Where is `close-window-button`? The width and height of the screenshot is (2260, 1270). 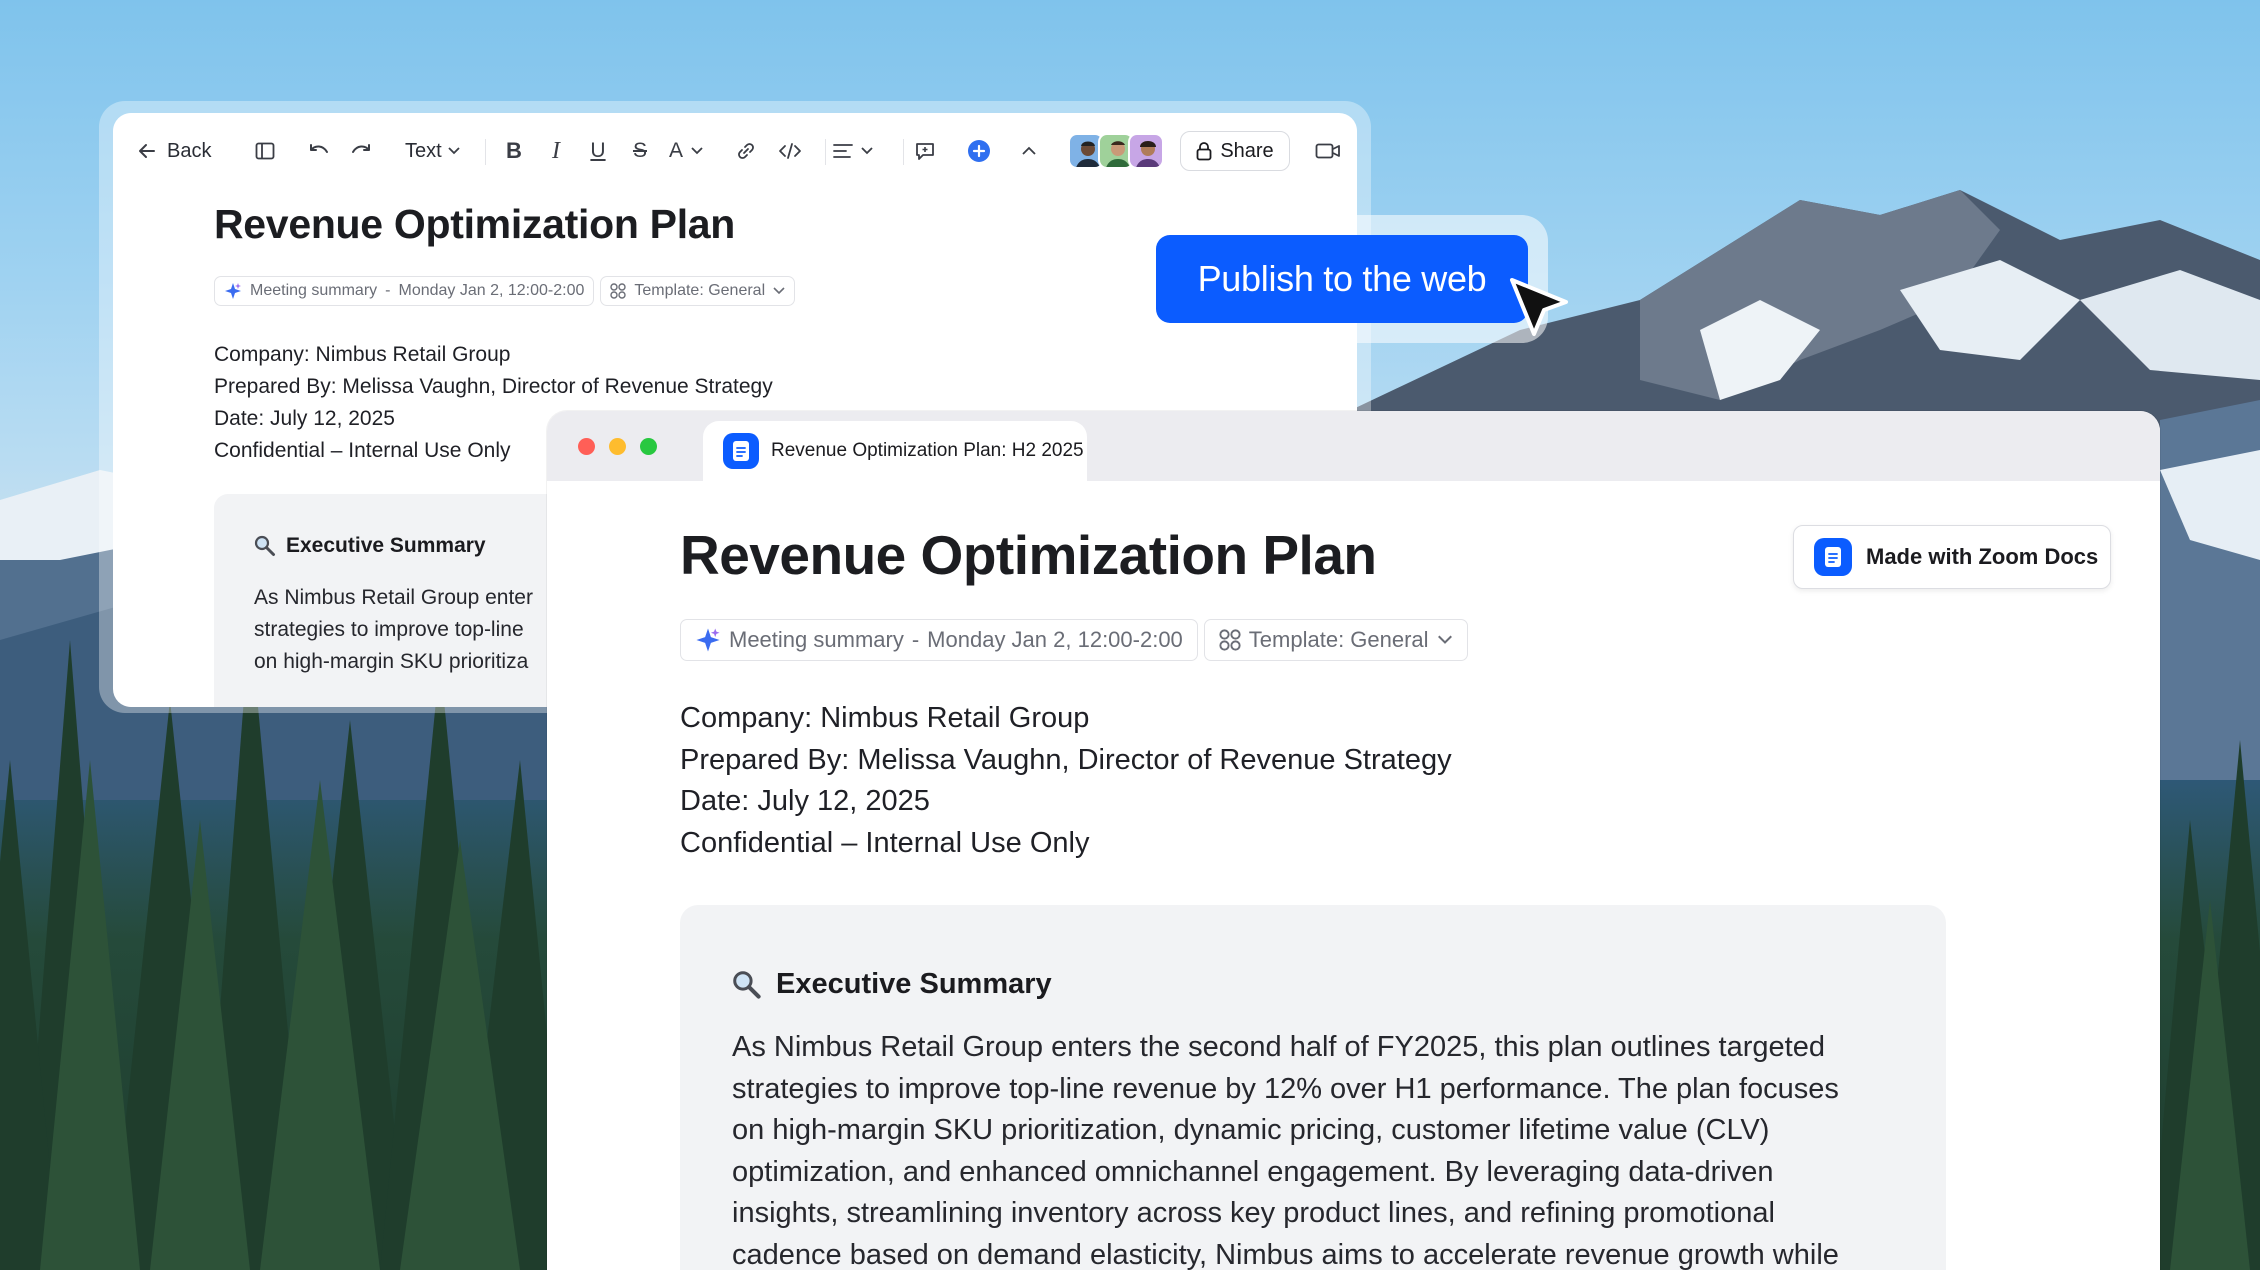 close-window-button is located at coordinates (586, 446).